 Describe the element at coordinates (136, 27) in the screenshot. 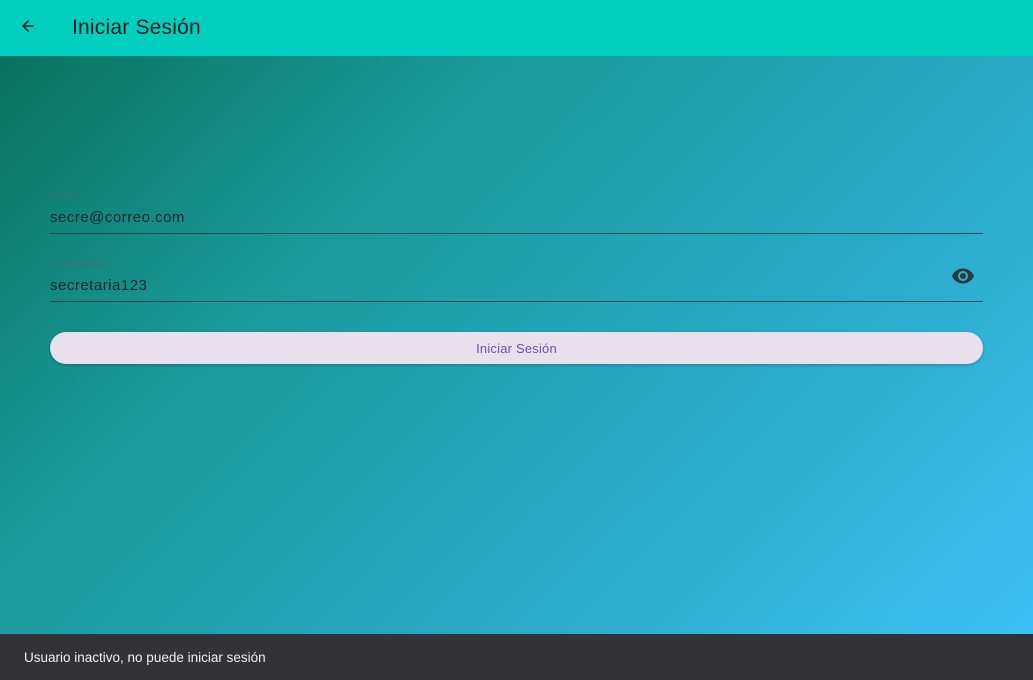

I see `page-title: Iniciar Sesión` at that location.